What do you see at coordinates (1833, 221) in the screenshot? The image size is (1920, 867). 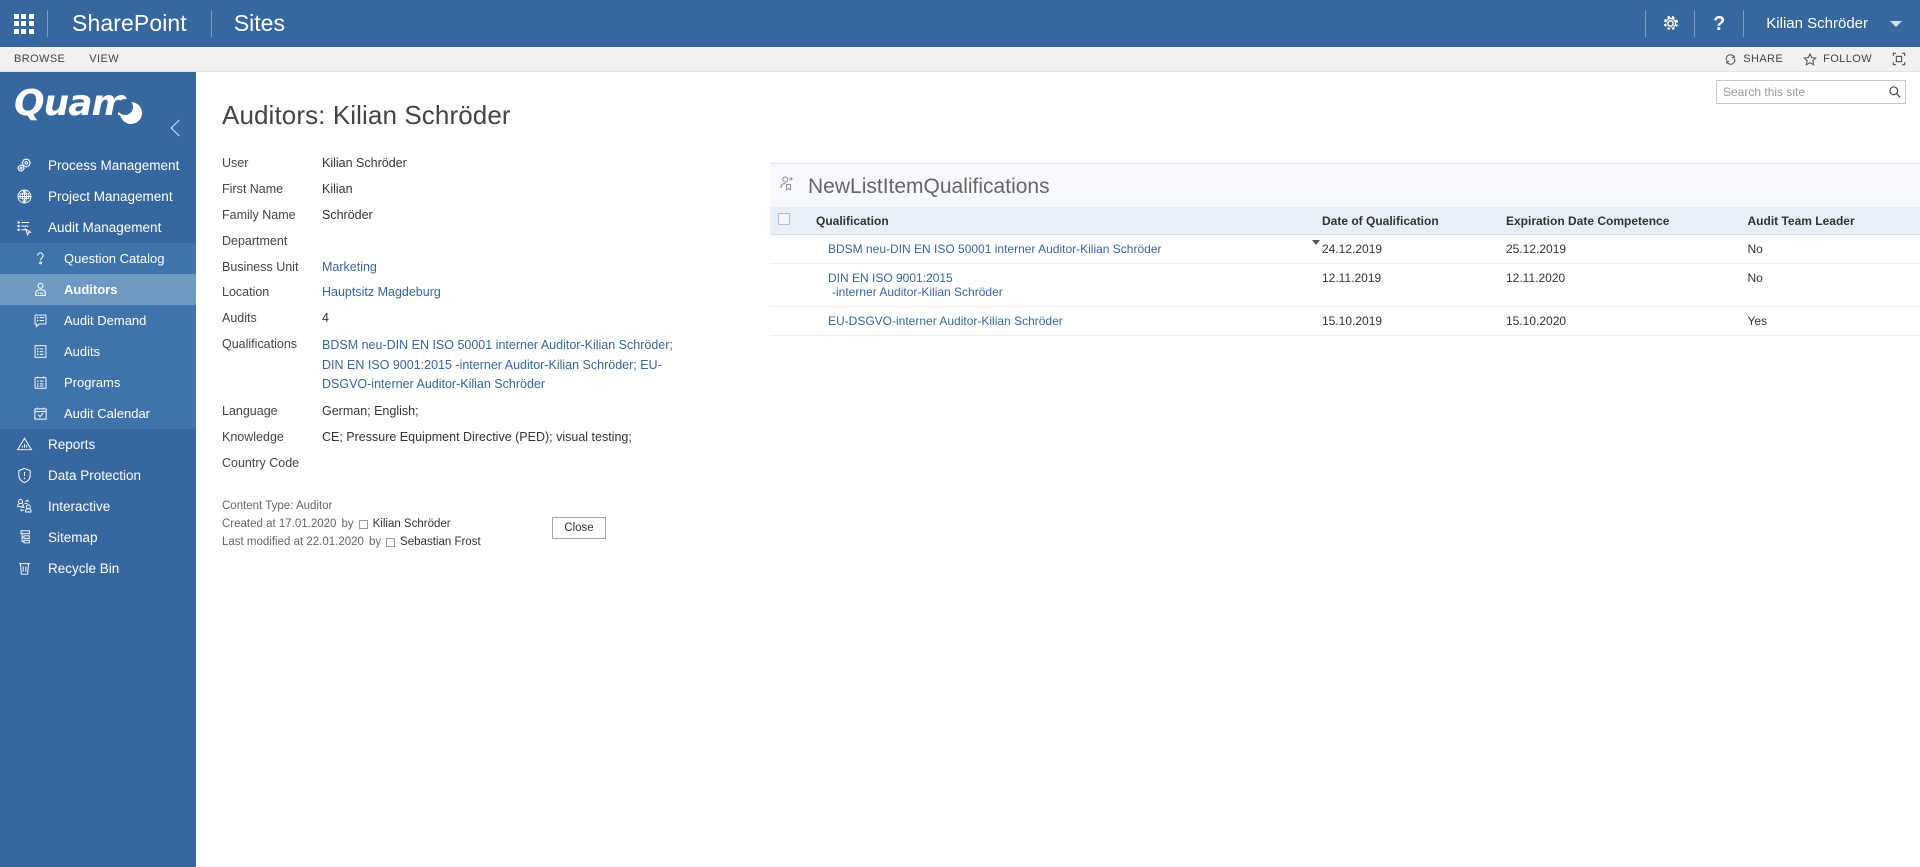 I see `column-header-audit-team-leader: Audit Team Leader` at bounding box center [1833, 221].